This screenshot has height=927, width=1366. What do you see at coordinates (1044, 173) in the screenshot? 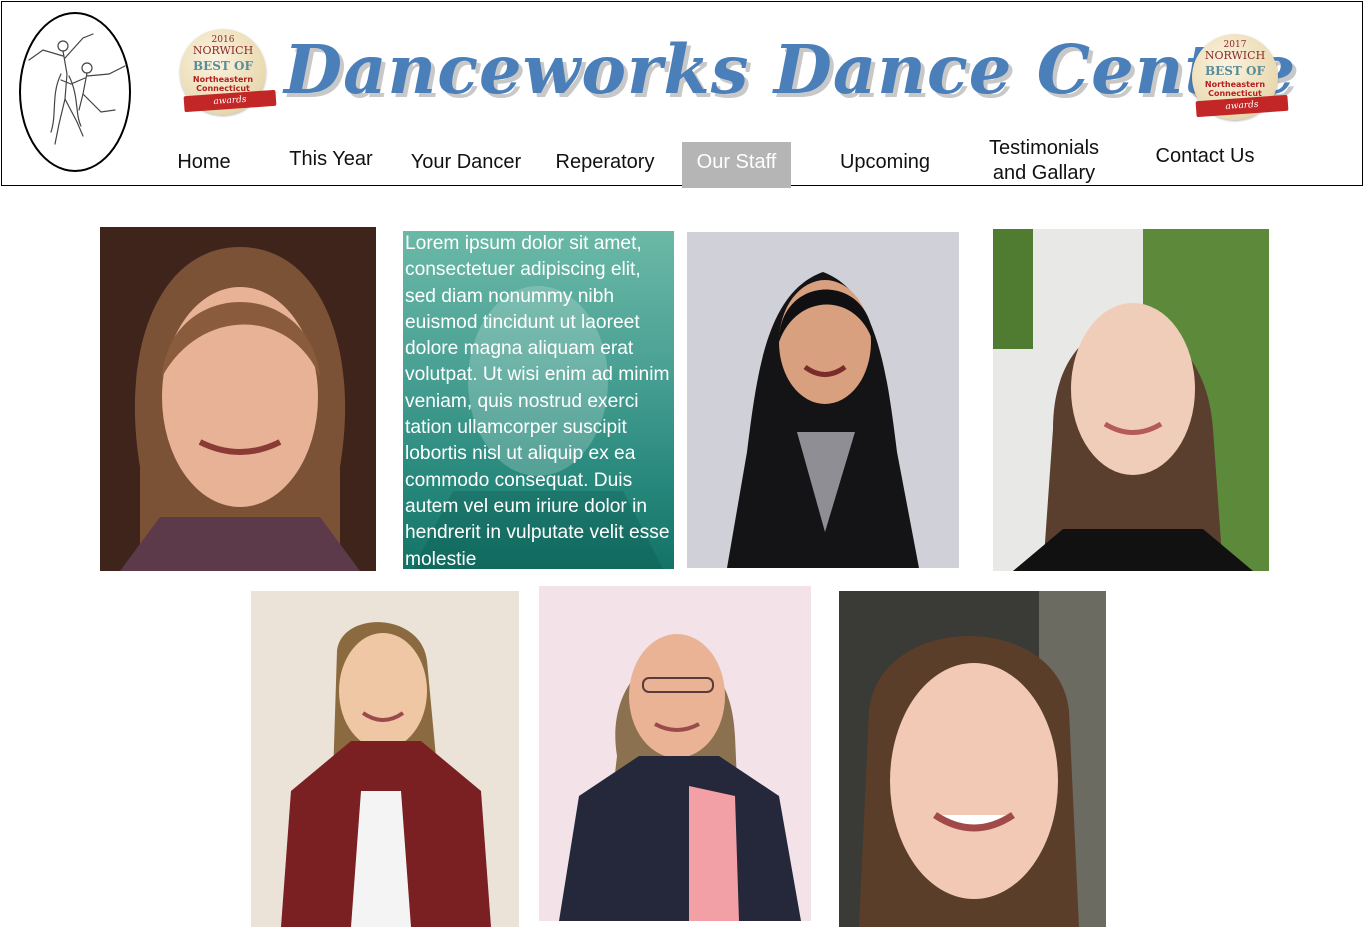
I see `nav-testimonials-line2: and Gallary` at bounding box center [1044, 173].